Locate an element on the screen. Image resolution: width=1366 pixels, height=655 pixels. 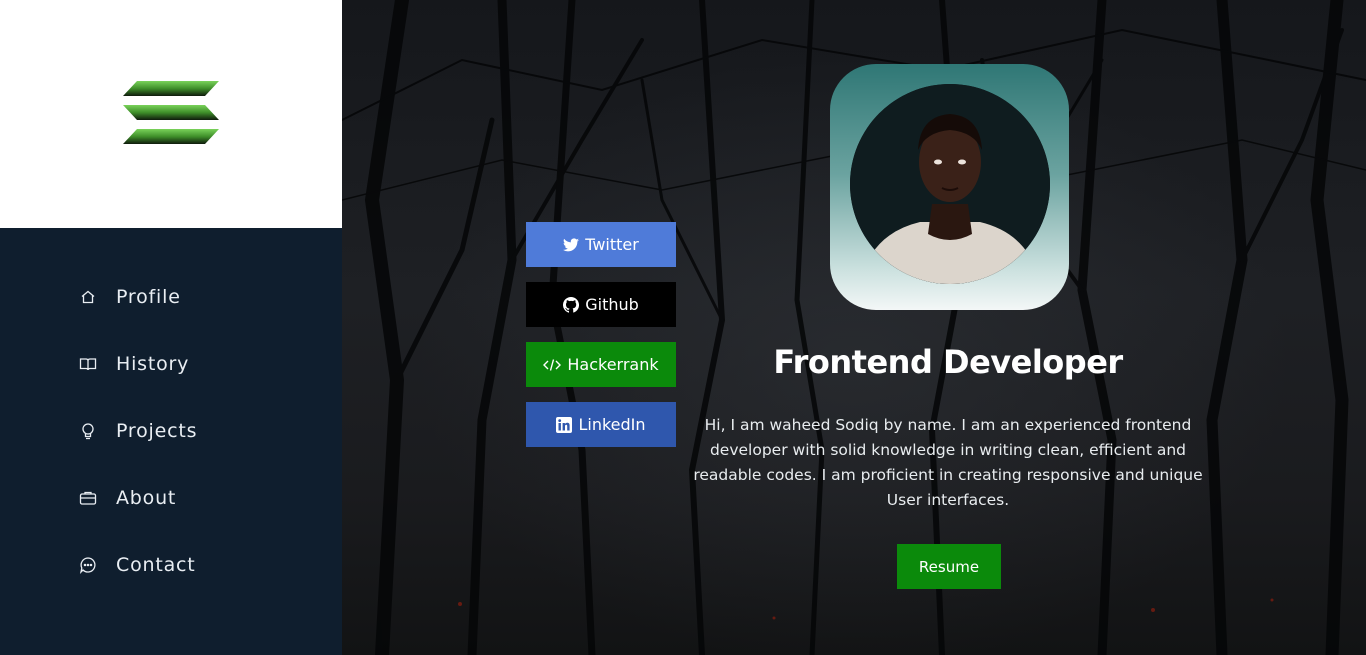
avatar is located at coordinates (950, 184).